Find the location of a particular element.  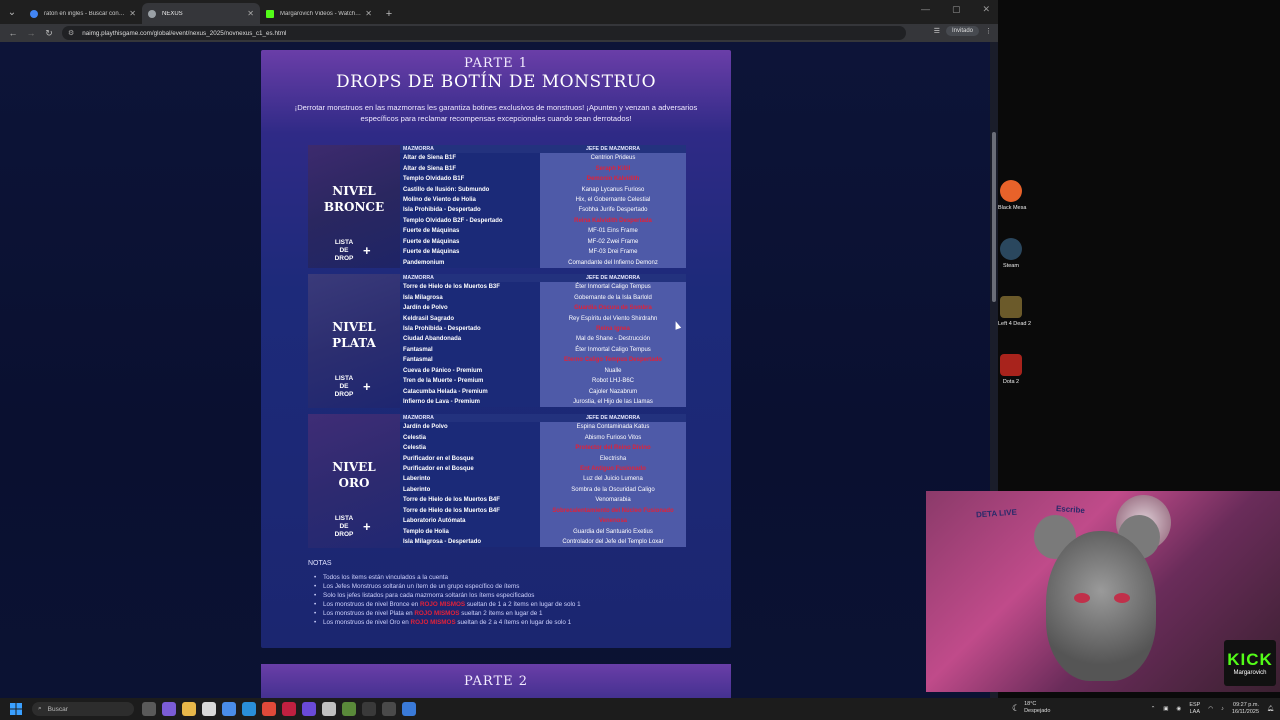

close-window-icon: ✕ is located at coordinates (986, 9).